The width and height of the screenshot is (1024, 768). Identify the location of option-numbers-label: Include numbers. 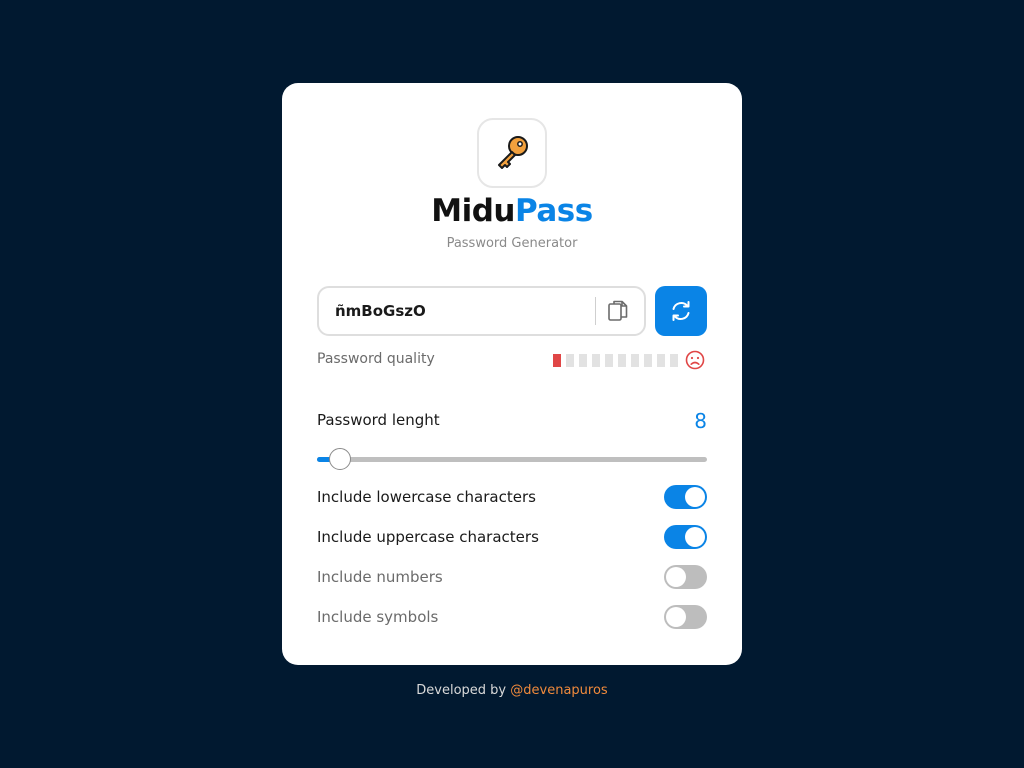
(380, 577).